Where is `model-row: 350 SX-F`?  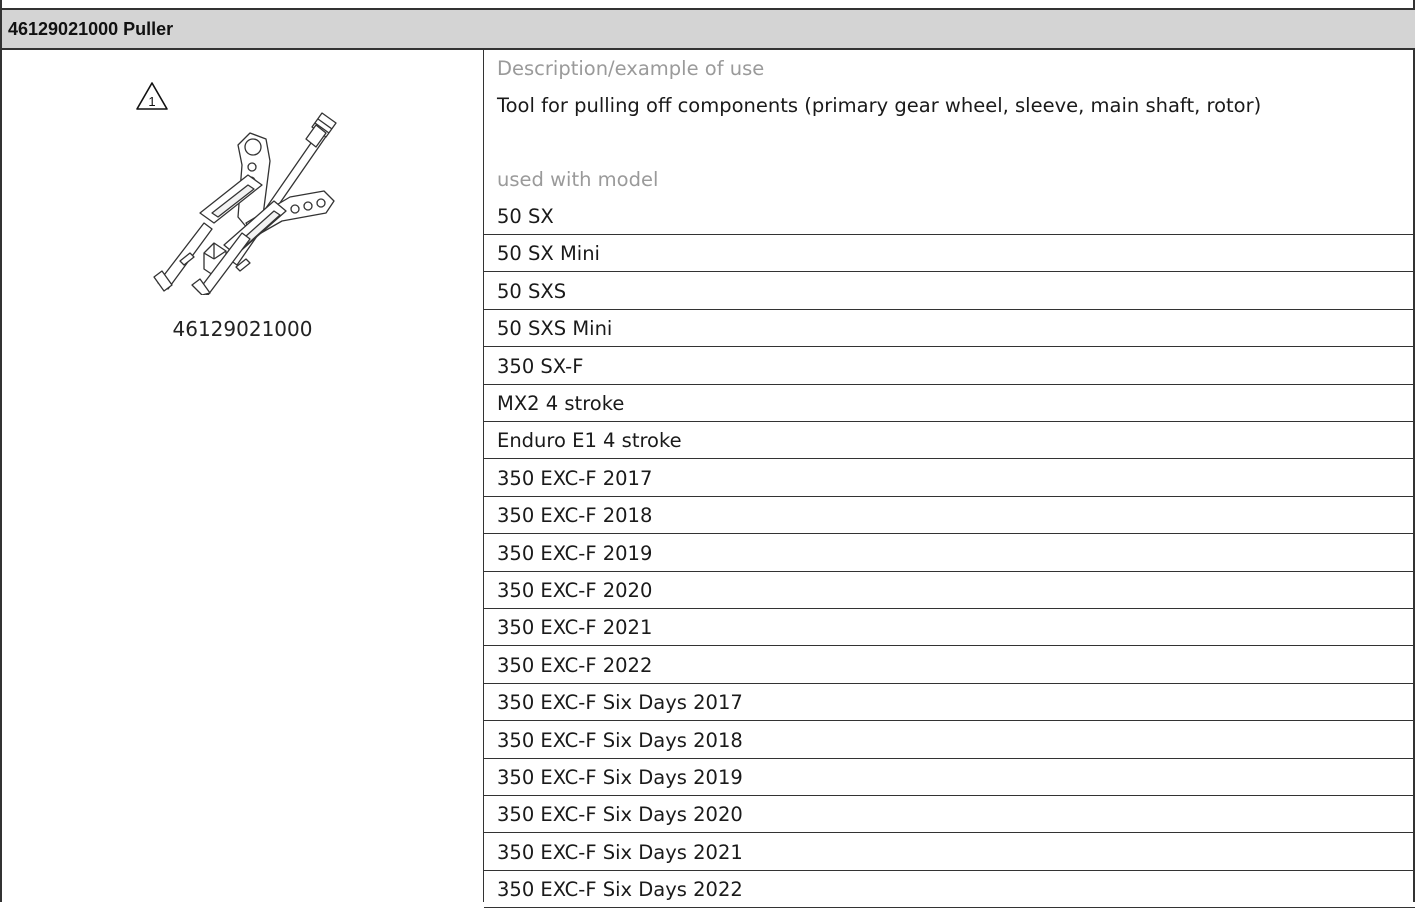 model-row: 350 SX-F is located at coordinates (949, 366).